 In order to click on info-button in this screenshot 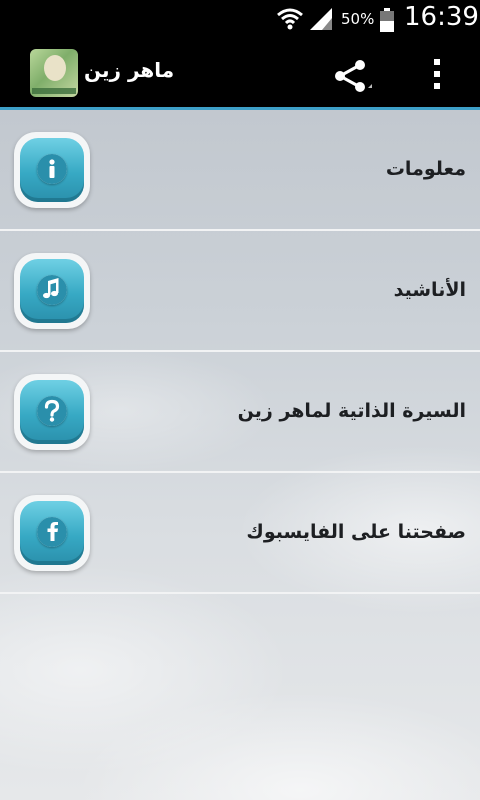, I will do `click(52, 170)`.